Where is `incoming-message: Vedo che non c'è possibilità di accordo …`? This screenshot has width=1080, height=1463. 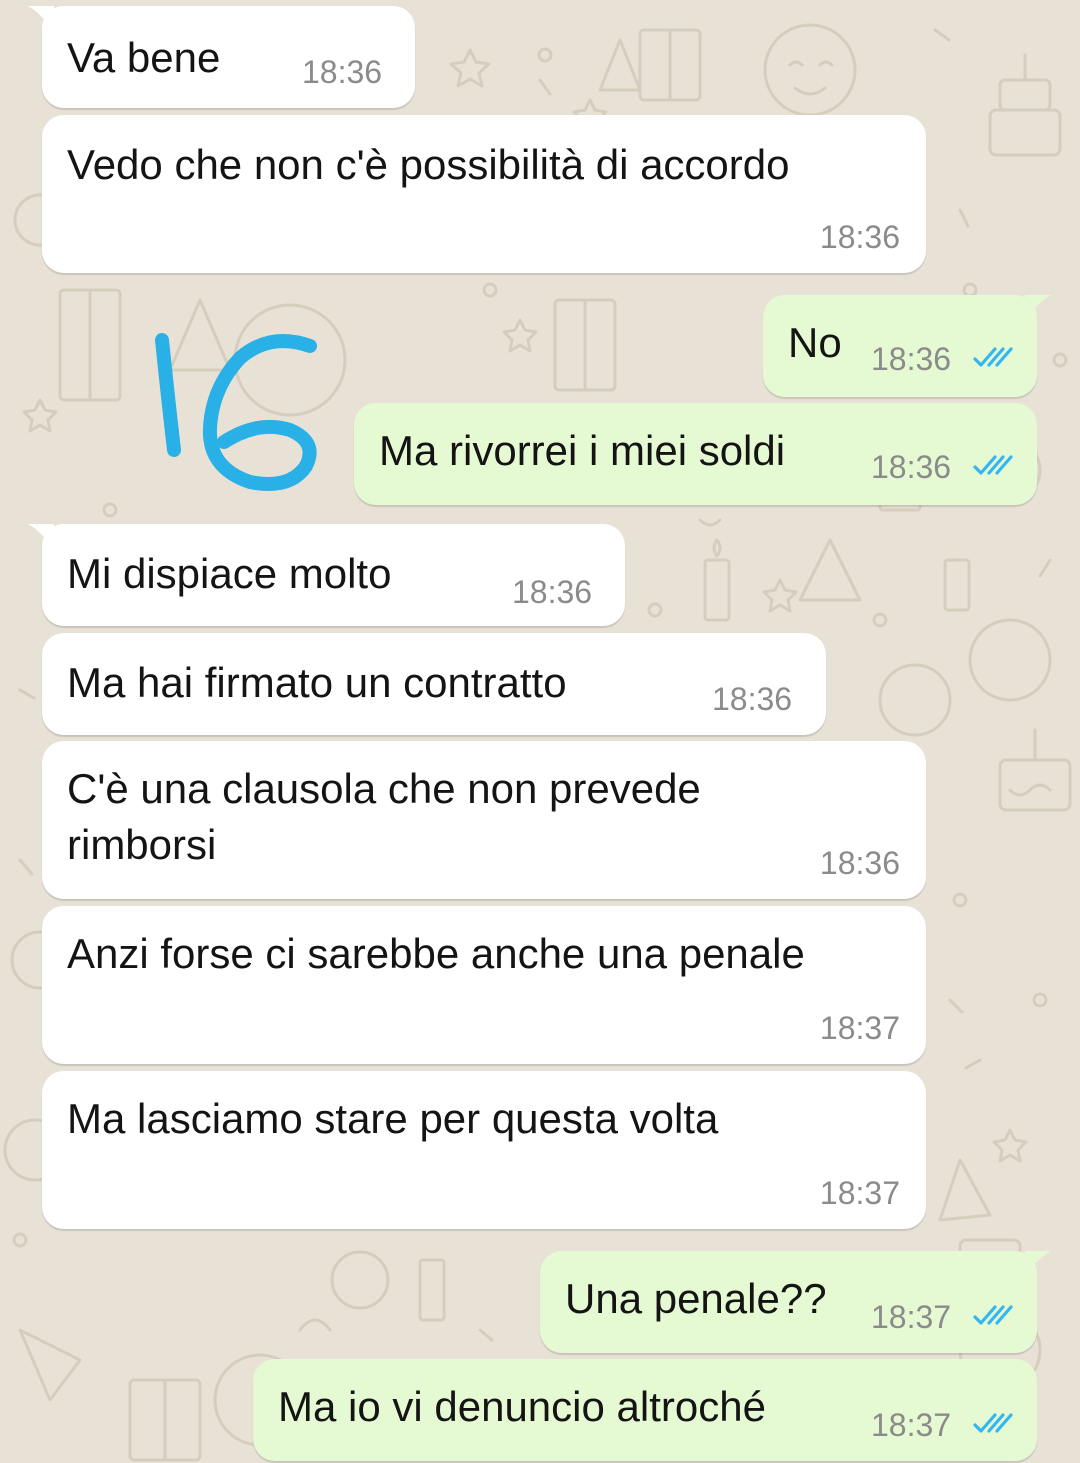
incoming-message: Vedo che non c'è possibilità di accordo … is located at coordinates (484, 194).